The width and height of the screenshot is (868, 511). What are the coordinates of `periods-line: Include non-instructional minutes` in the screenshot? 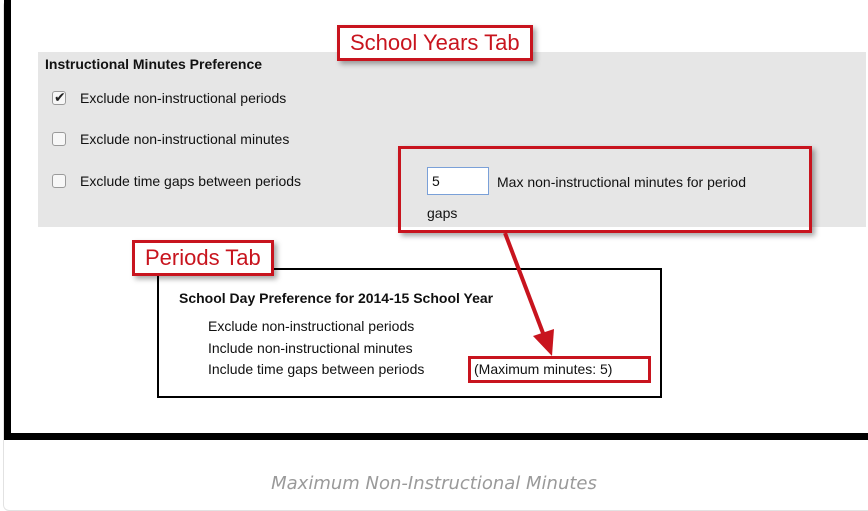 It's located at (310, 348).